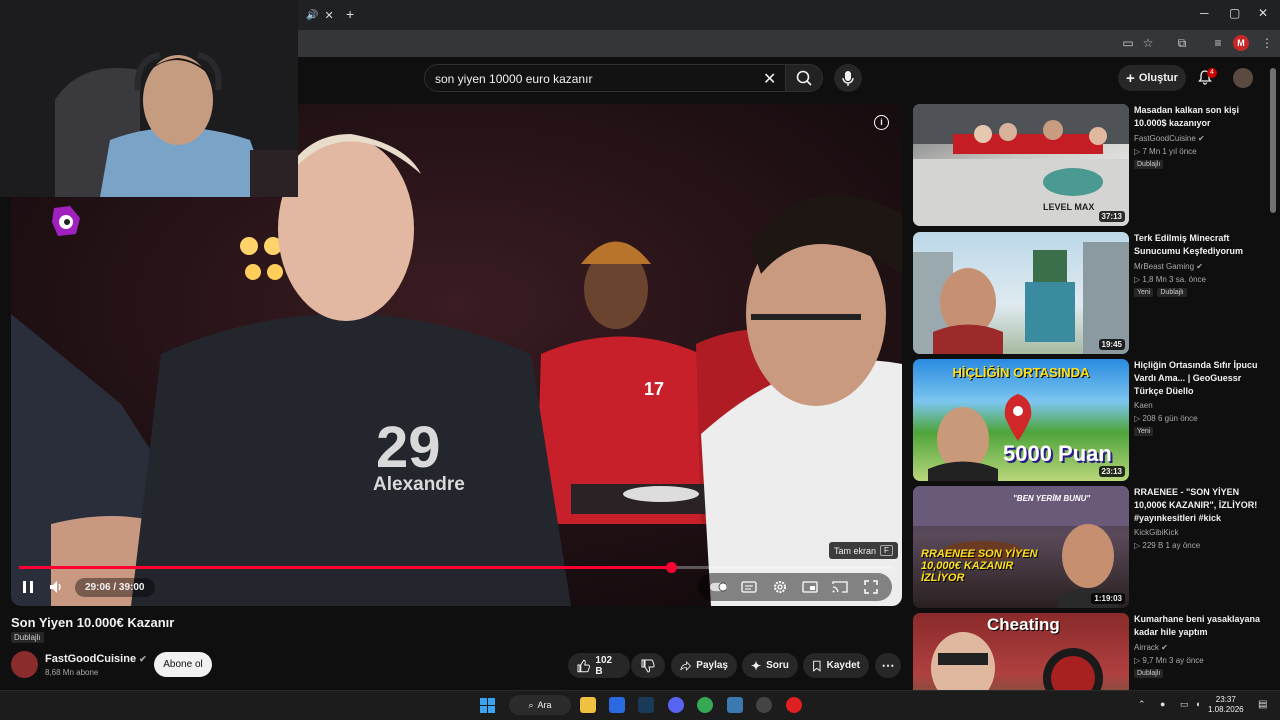  I want to click on tray-chevron-icon: ⌃, so click(1142, 704).